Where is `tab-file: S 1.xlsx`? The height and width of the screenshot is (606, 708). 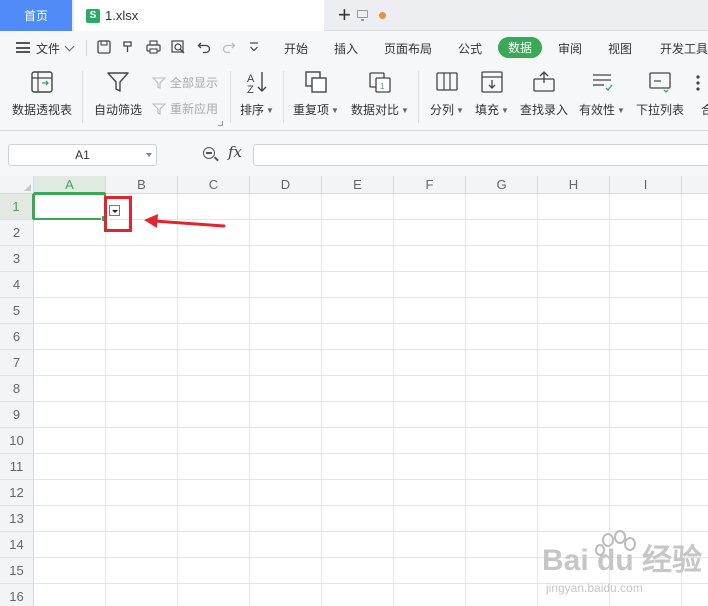 tab-file: S 1.xlsx is located at coordinates (230, 15).